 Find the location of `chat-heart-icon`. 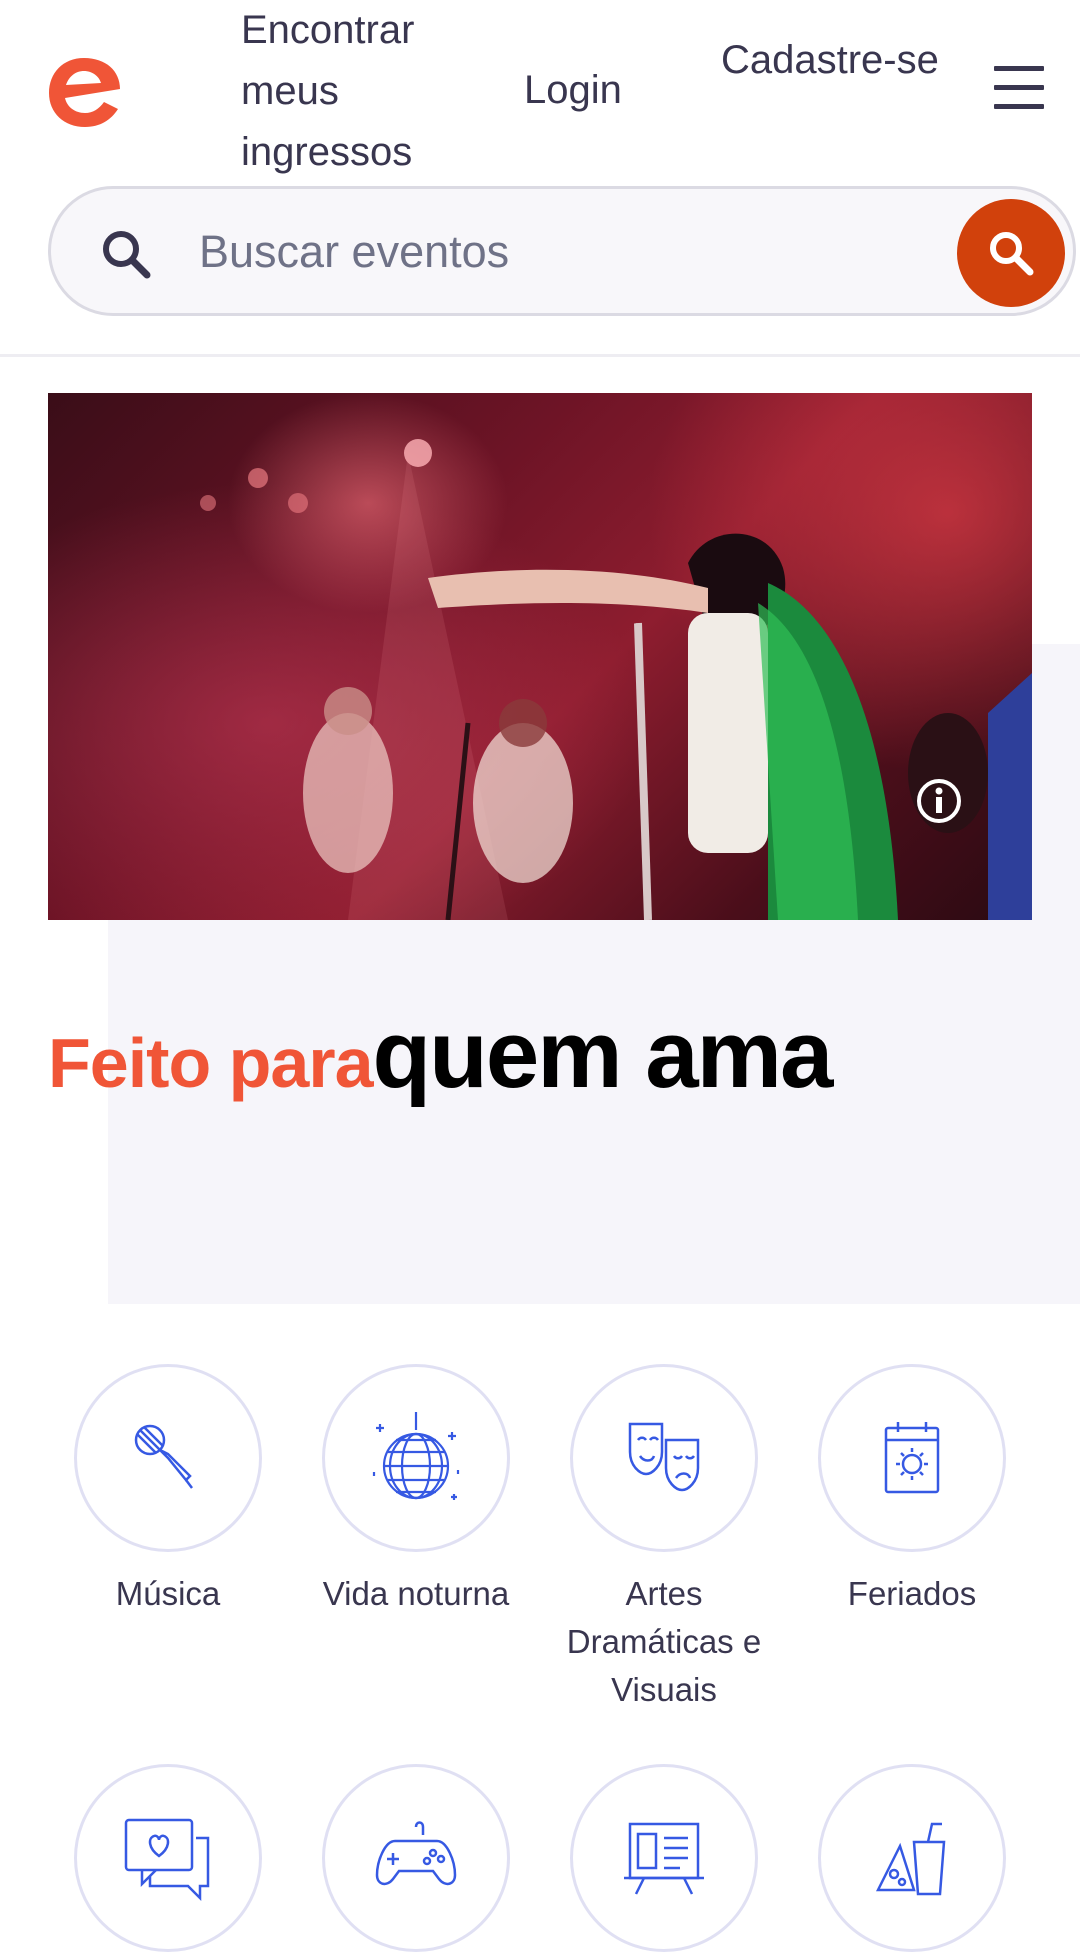

chat-heart-icon is located at coordinates (167, 1860).